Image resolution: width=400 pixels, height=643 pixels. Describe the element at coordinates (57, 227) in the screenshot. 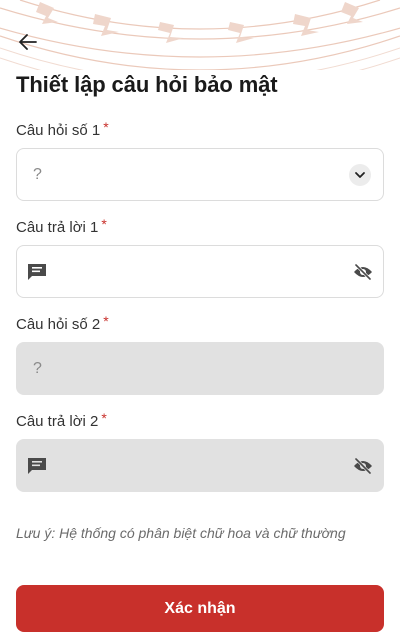

I see `answer-1-label-text: Câu trả lời 1` at that location.